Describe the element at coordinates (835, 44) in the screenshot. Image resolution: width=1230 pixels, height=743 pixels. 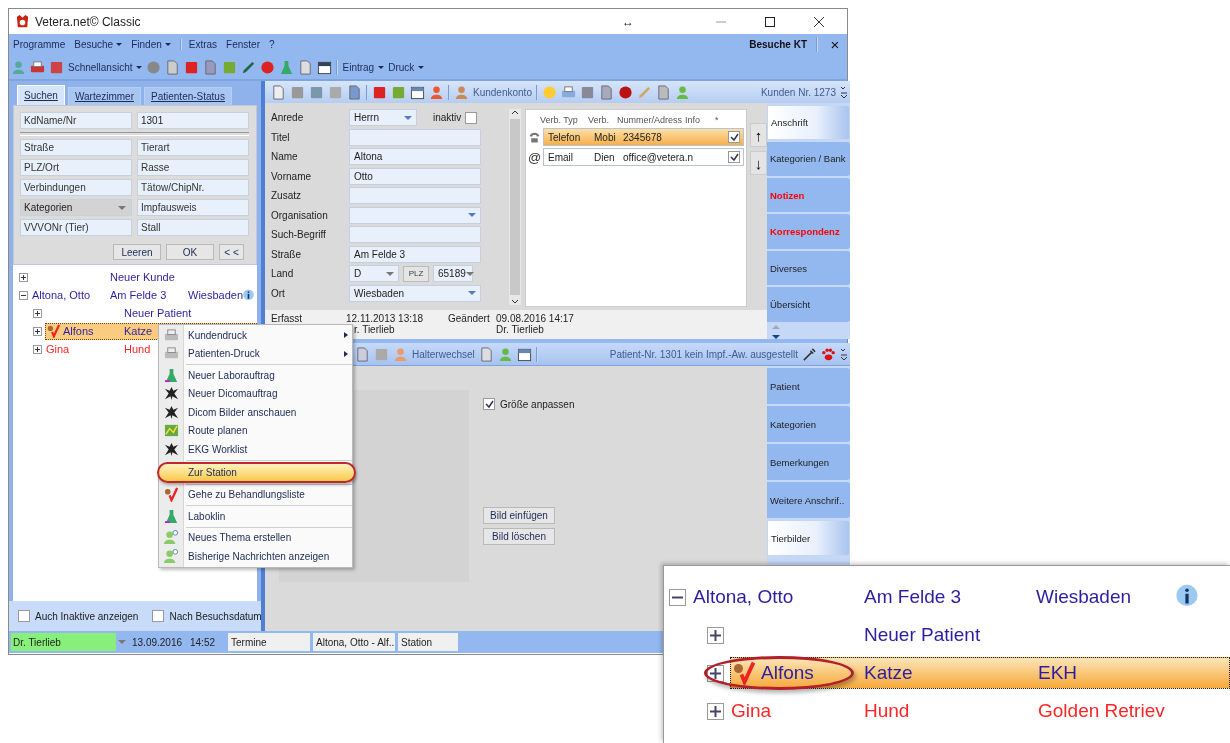
I see `close-button: ×` at that location.